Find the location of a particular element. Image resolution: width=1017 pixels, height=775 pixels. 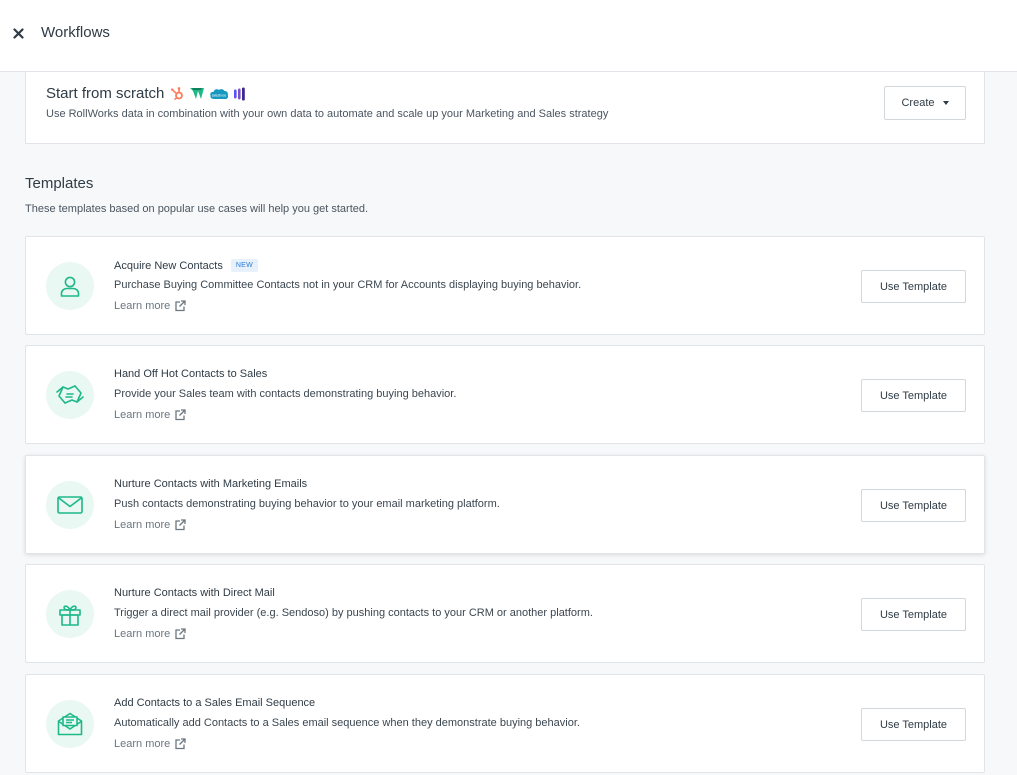

integration-logos: salesforce is located at coordinates (208, 93).